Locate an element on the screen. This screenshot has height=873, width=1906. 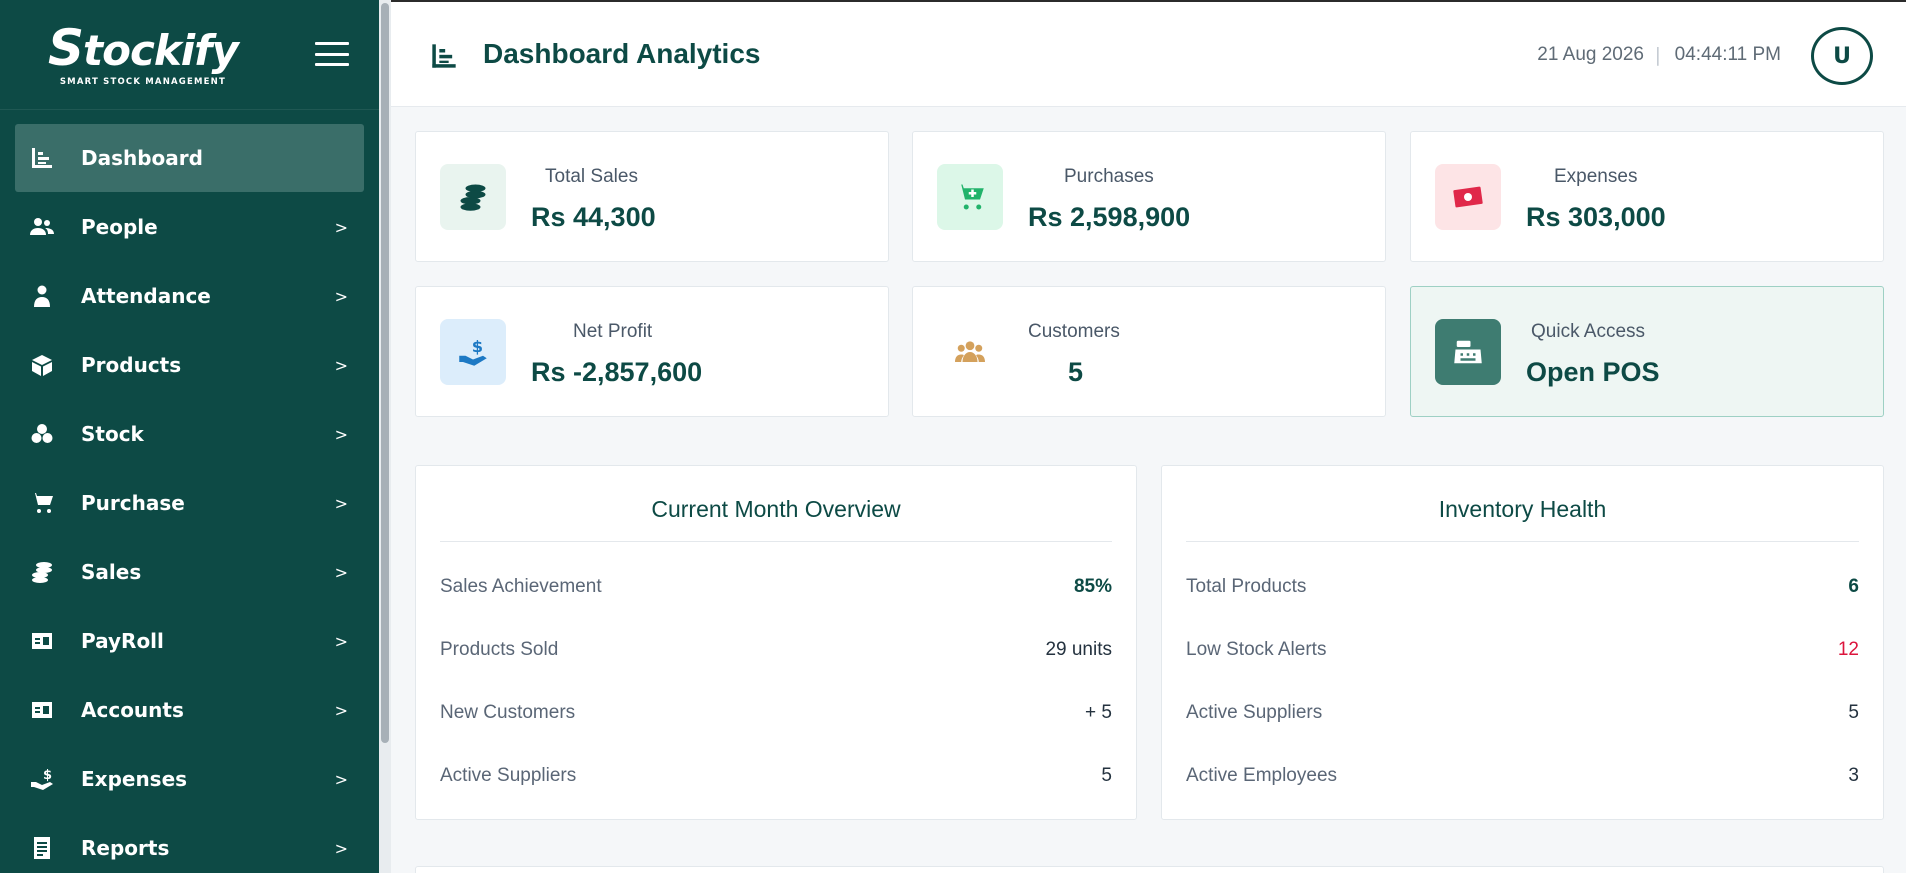
row-value: 29 units is located at coordinates (1078, 649).